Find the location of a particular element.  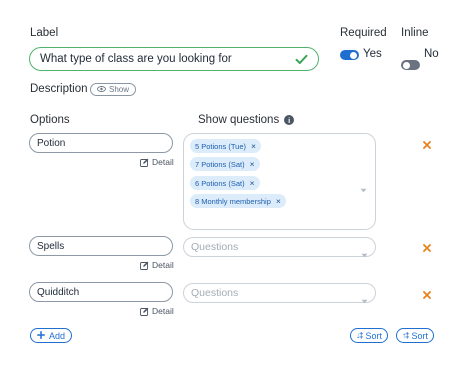

check-icon is located at coordinates (301, 59).